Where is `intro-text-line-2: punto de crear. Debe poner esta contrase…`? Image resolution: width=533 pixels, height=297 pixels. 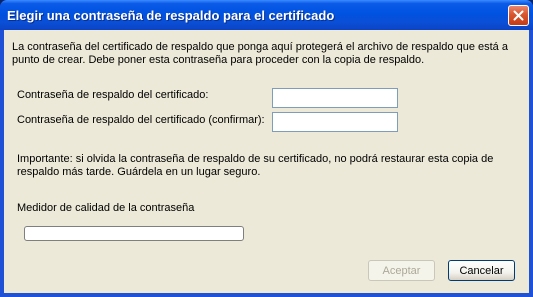
intro-text-line-2: punto de crear. Debe poner esta contrase… is located at coordinates (218, 60).